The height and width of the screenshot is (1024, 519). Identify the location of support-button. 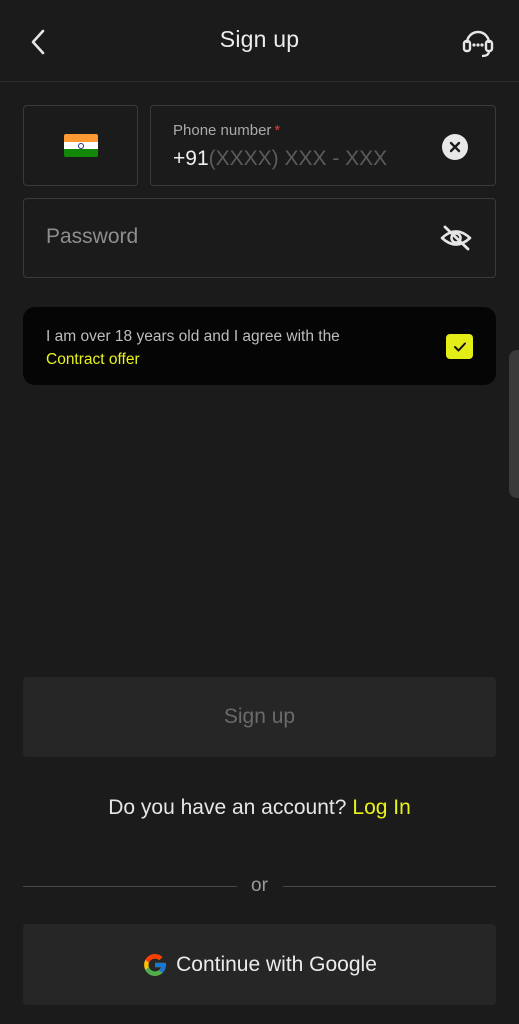
(478, 42).